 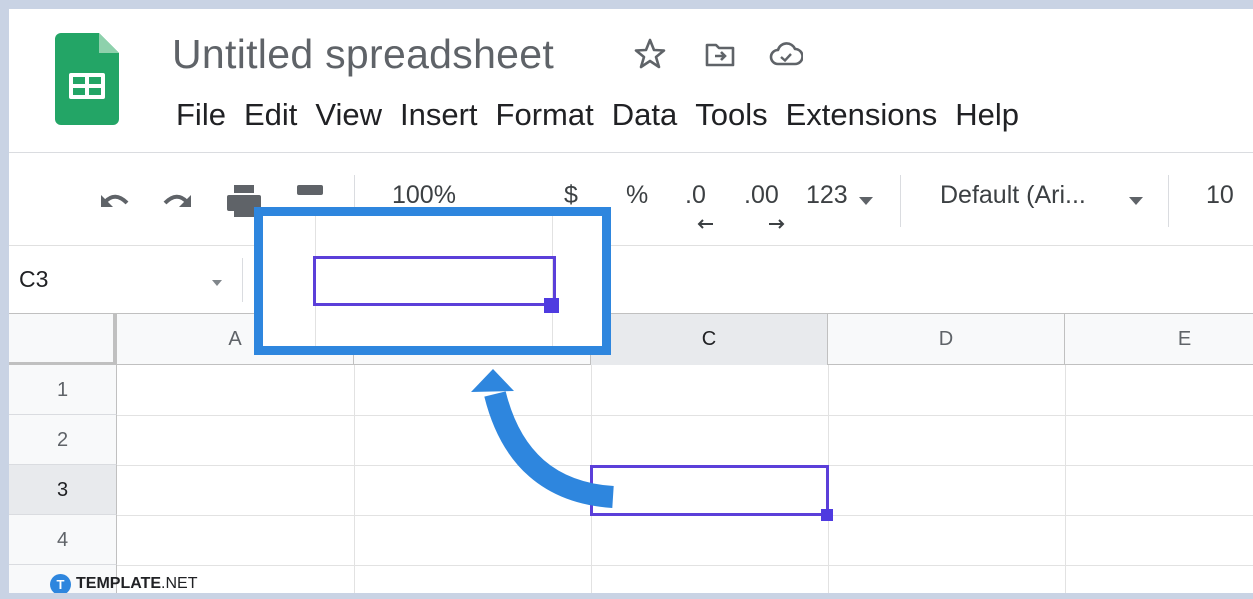 What do you see at coordinates (551, 305) in the screenshot?
I see `zoomed-fill-handle` at bounding box center [551, 305].